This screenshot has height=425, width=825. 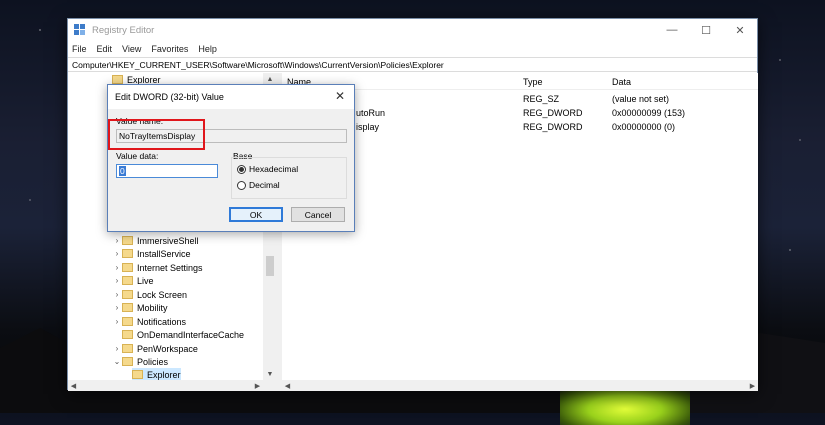 I want to click on tree-item-notifications: › Notifications, so click(x=149, y=321).